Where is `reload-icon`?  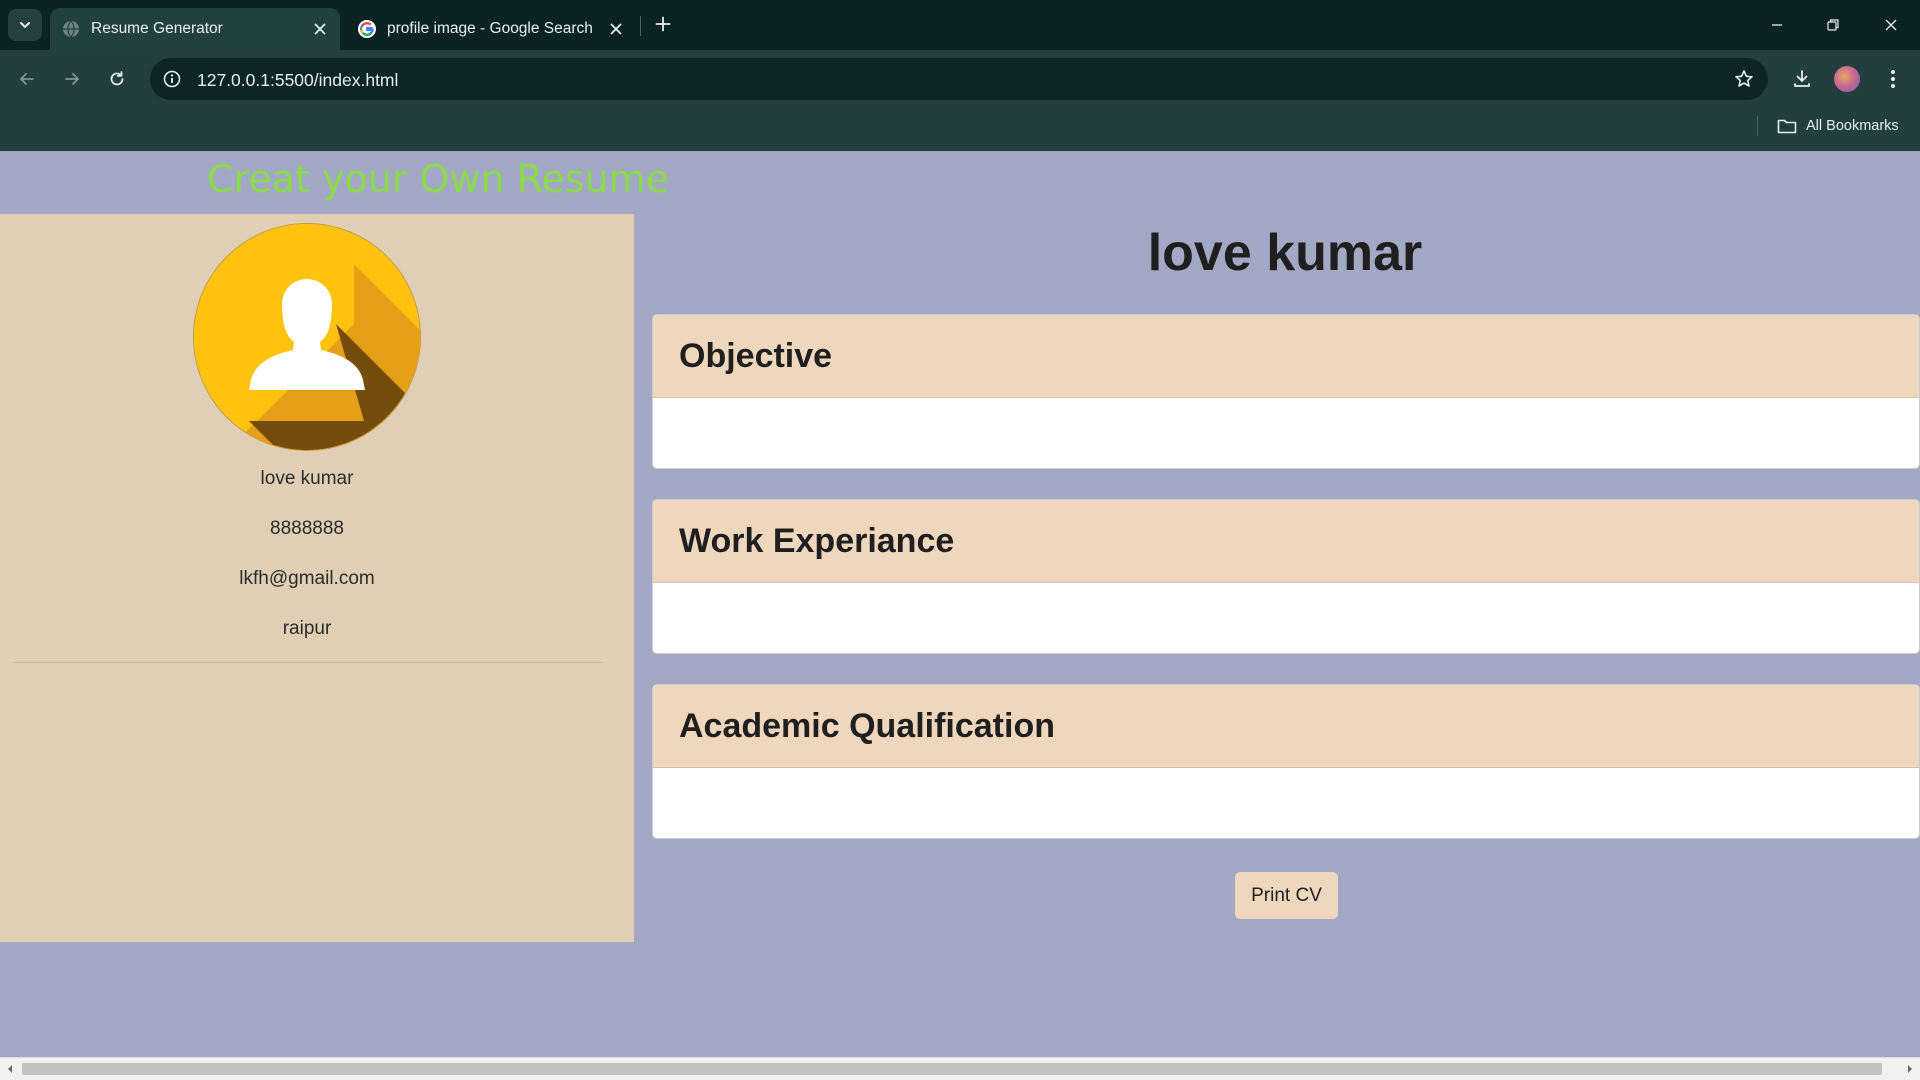
reload-icon is located at coordinates (117, 78).